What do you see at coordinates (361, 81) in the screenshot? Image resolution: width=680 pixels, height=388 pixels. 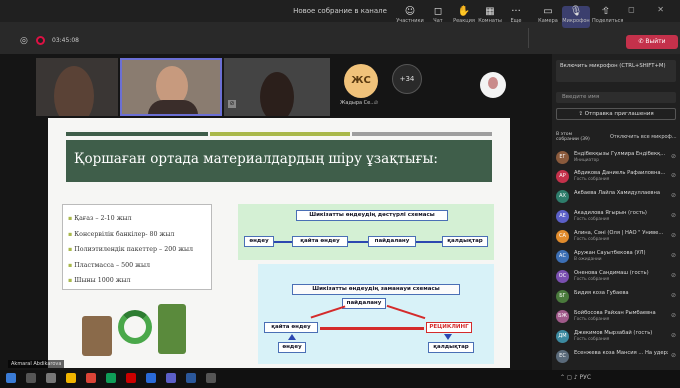 I see `avatar: ЖС` at bounding box center [361, 81].